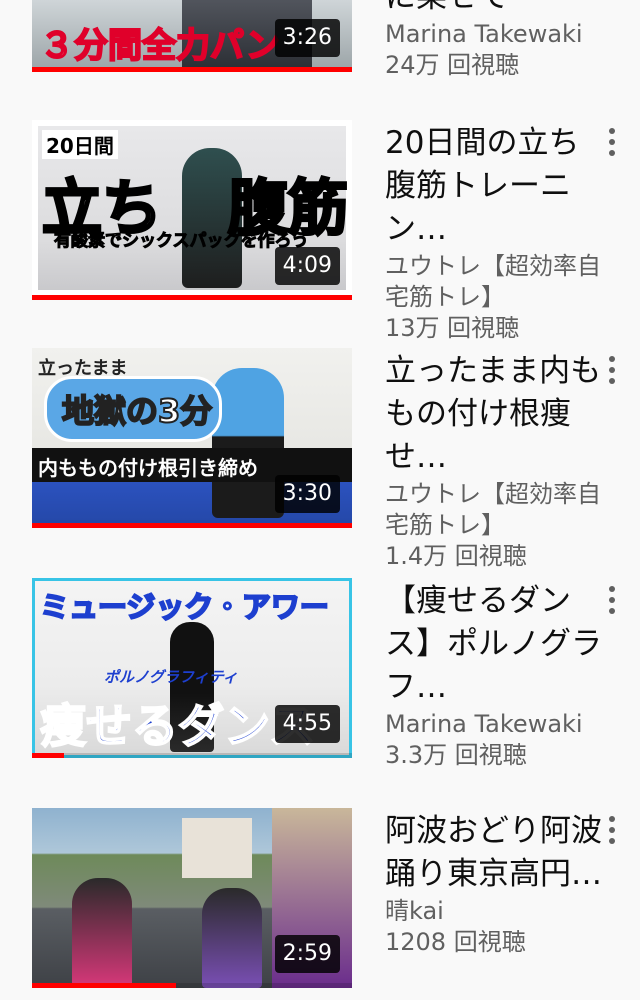  What do you see at coordinates (181, 241) in the screenshot?
I see `thumbnail-subcaption: 有酸素でシックスパックを作ろう` at bounding box center [181, 241].